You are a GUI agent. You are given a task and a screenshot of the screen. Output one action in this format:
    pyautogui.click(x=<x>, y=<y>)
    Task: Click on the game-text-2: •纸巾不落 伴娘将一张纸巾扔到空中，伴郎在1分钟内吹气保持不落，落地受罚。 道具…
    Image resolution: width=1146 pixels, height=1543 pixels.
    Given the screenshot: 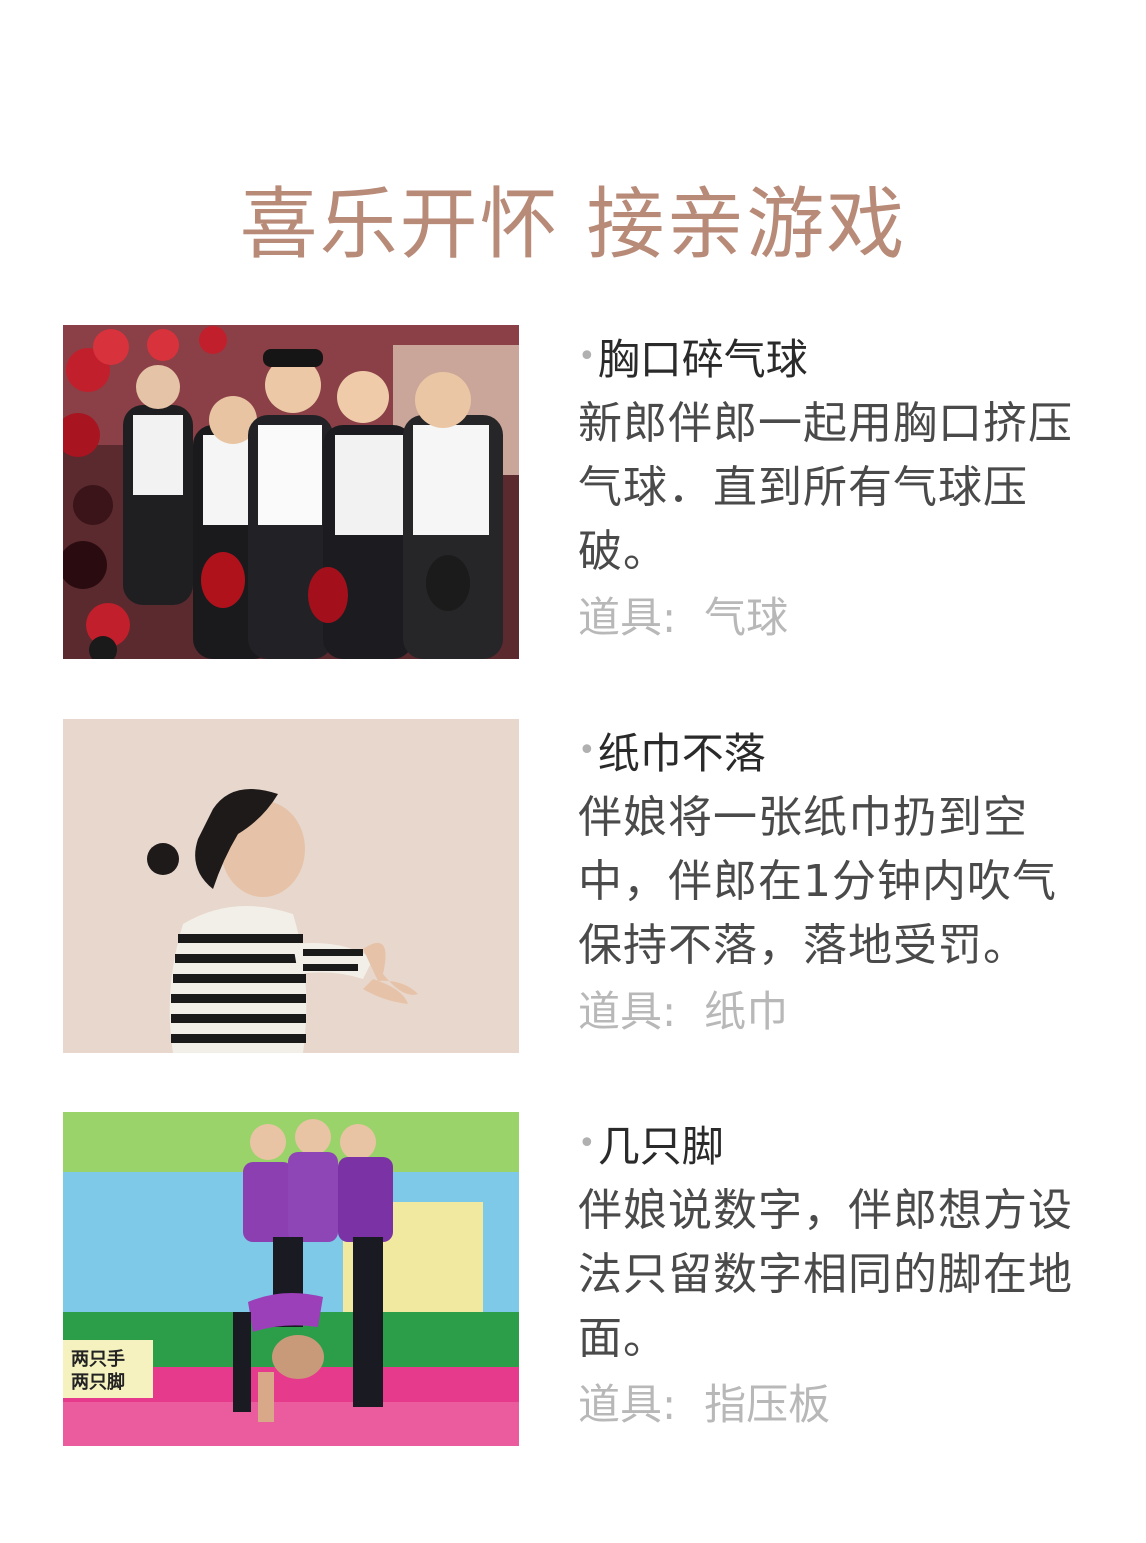 What is the action you would take?
    pyautogui.click(x=838, y=881)
    